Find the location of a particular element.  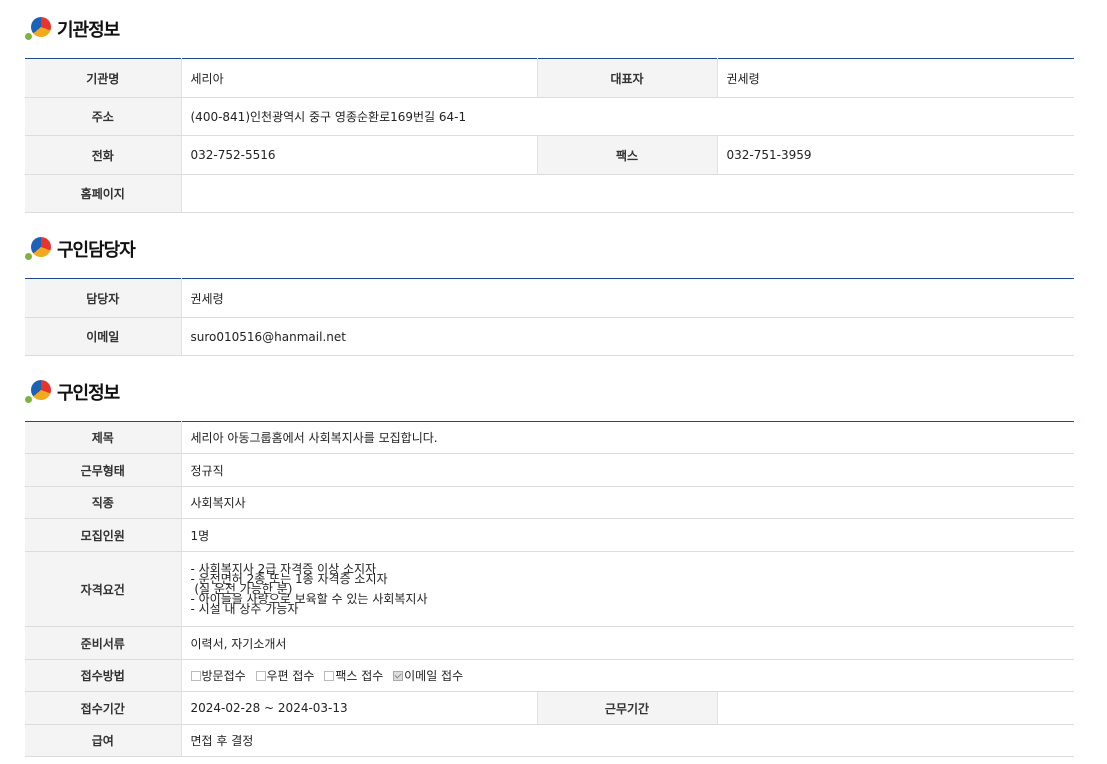

method-fax-checkbox: 팩스 접수 is located at coordinates (353, 675).